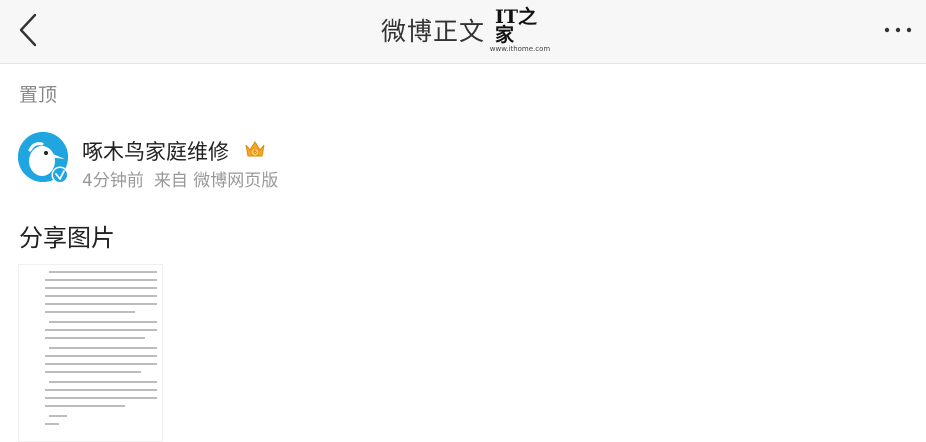  Describe the element at coordinates (113, 181) in the screenshot. I see `post-time: 4分钟前` at that location.